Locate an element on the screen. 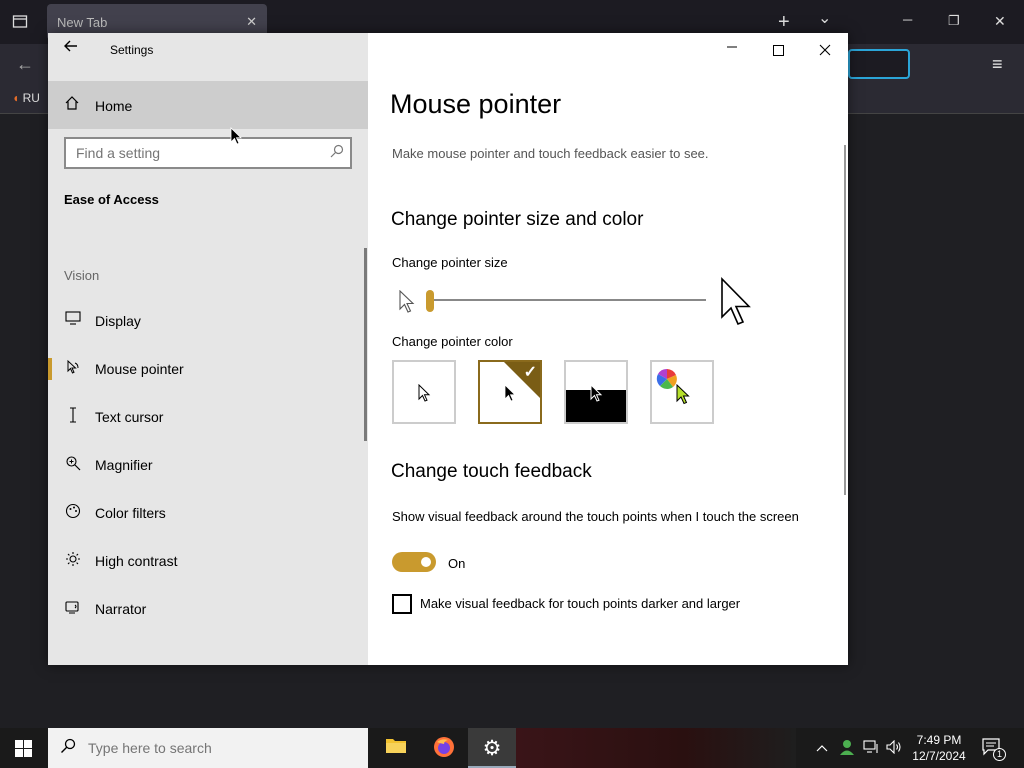 This screenshot has height=768, width=1024. clock-time: 7:49 PM is located at coordinates (939, 740).